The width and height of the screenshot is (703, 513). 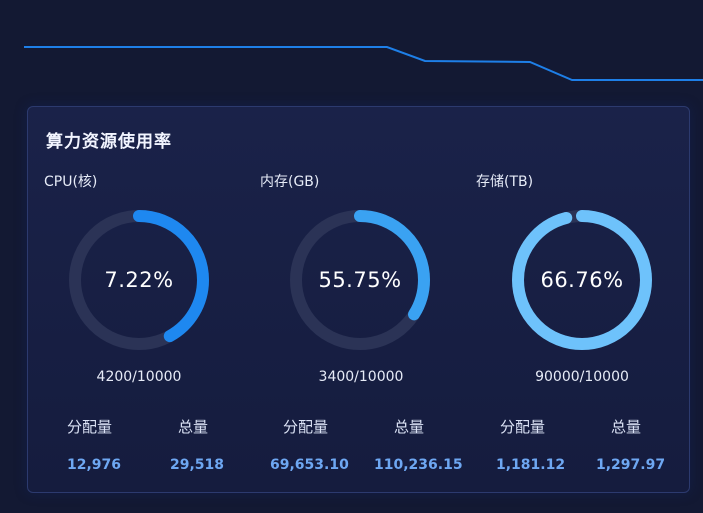 I want to click on memory-allocated-value: 69,653.10, so click(x=309, y=465).